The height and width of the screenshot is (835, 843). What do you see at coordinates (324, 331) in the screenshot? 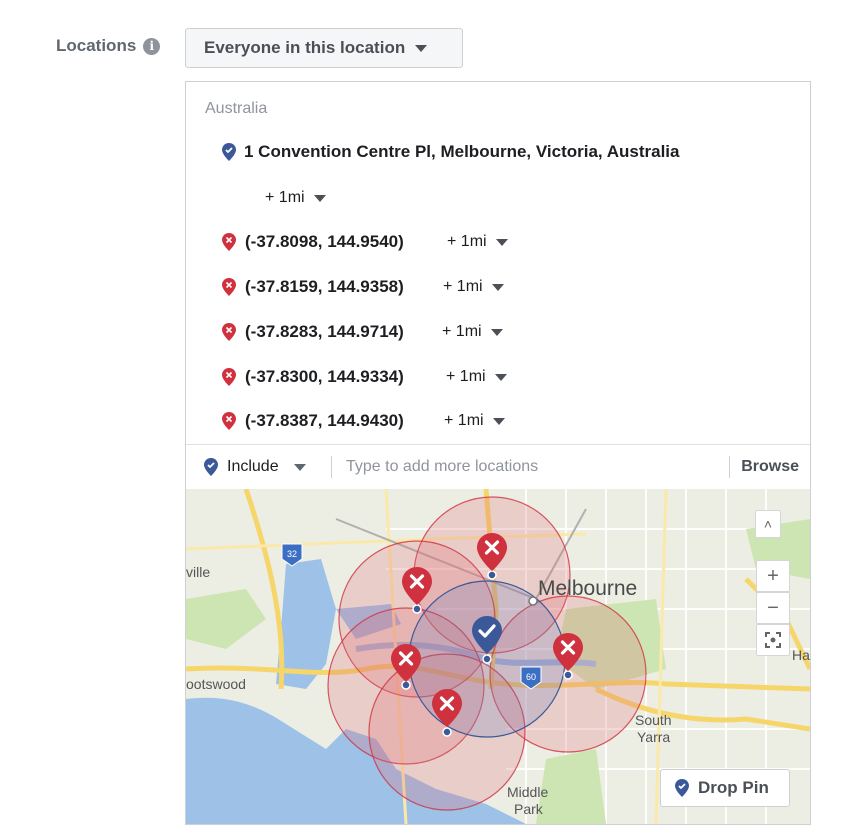
I see `excluded-coord: (-37.8283, 144.9714)` at bounding box center [324, 331].